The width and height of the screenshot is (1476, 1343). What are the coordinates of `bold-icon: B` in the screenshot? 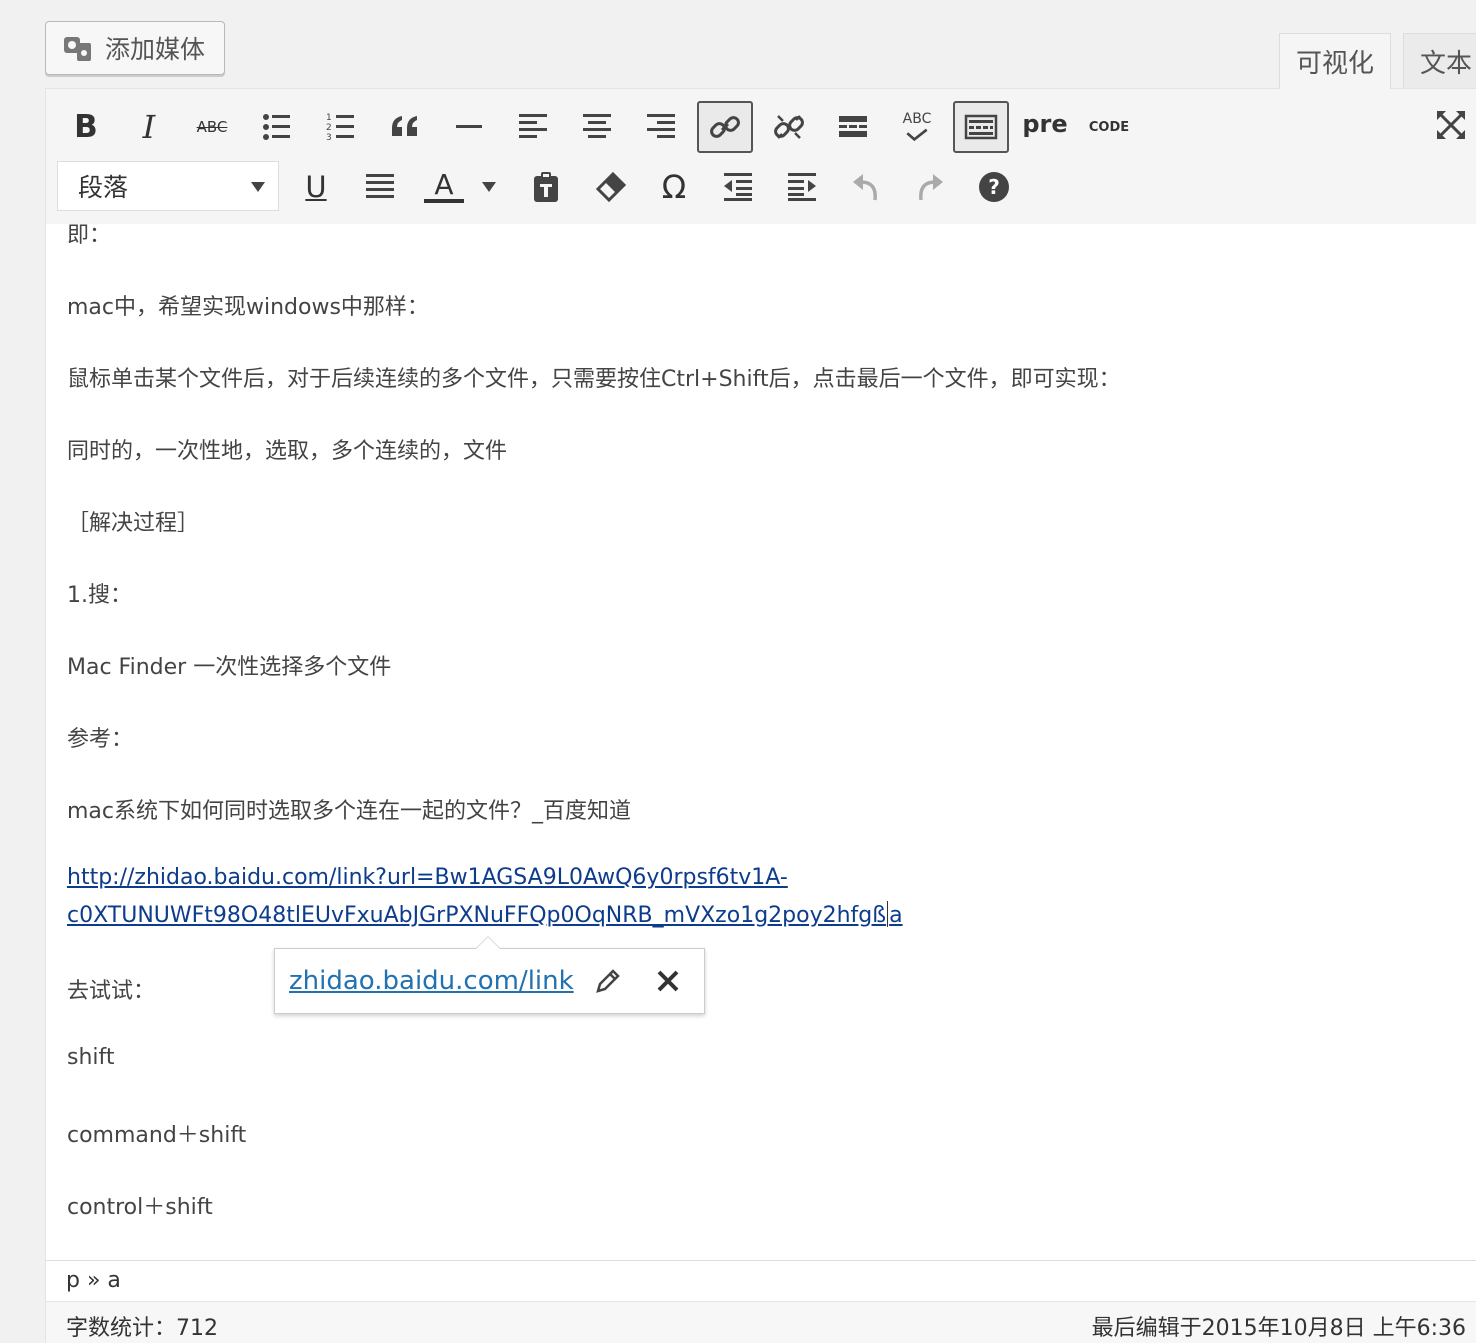 It's located at (86, 127).